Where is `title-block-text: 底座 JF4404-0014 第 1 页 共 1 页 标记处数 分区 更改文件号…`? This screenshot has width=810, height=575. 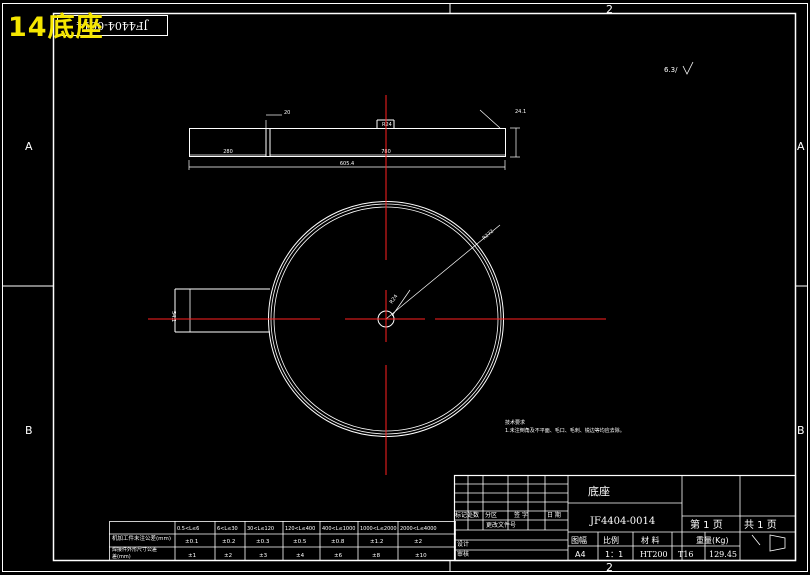 title-block-text: 底座 JF4404-0014 第 1 页 共 1 页 标记处数 分区 更改文件号… is located at coordinates (616, 521).